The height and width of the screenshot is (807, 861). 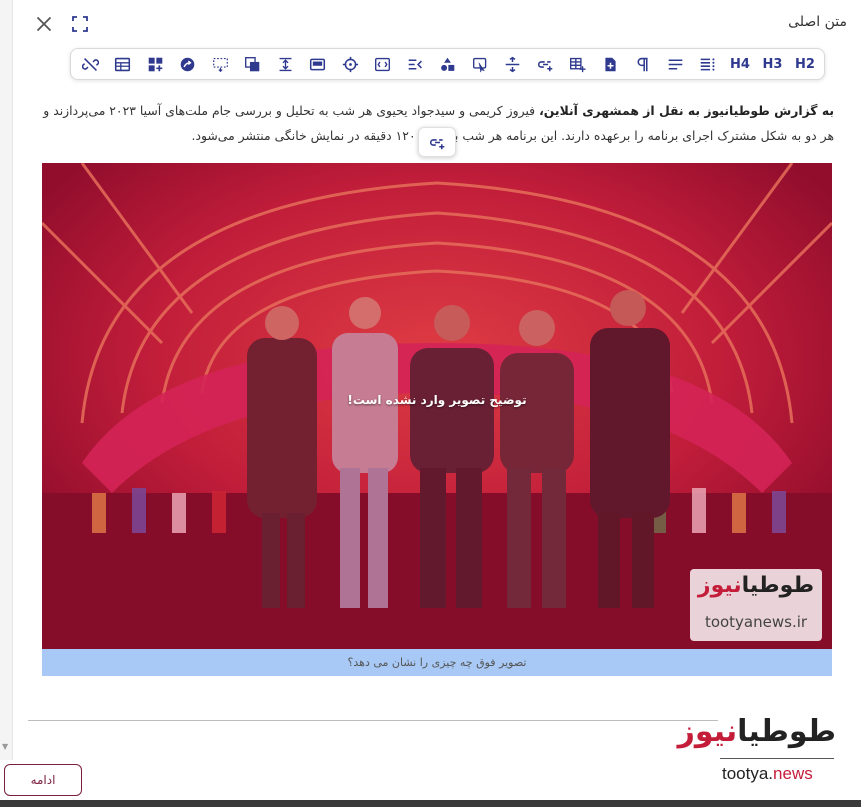 What do you see at coordinates (740, 64) in the screenshot?
I see `heading-4-button: H4` at bounding box center [740, 64].